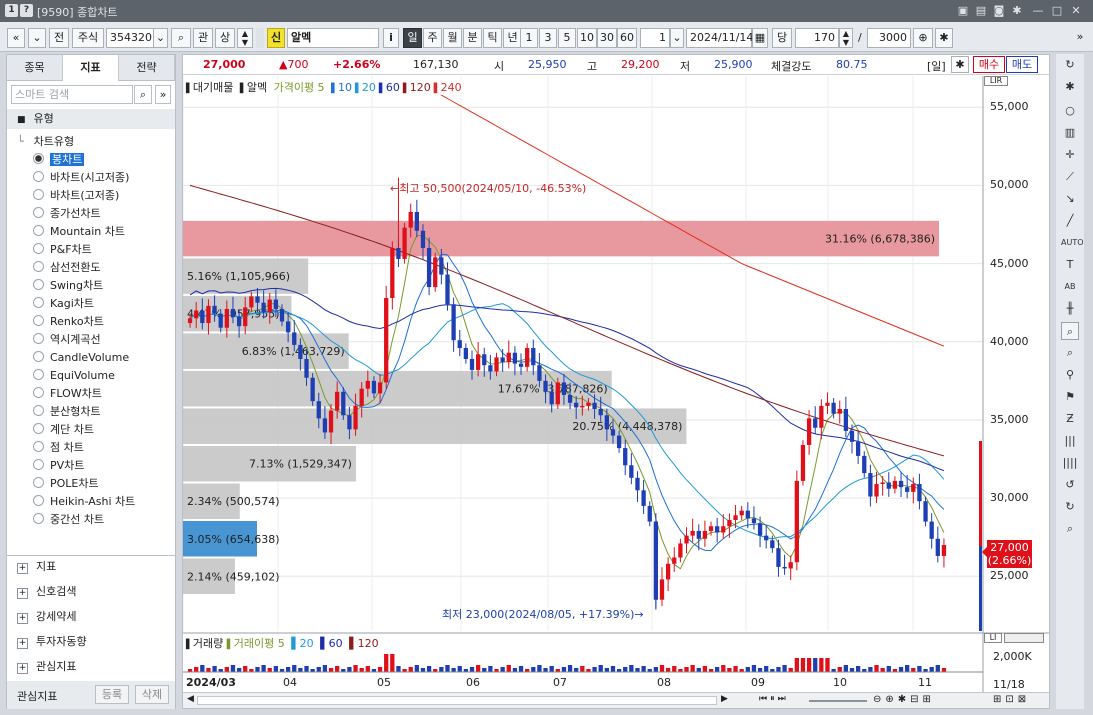 This screenshot has width=1093, height=715. I want to click on chart-type-option: Mountain 차트, so click(79, 232).